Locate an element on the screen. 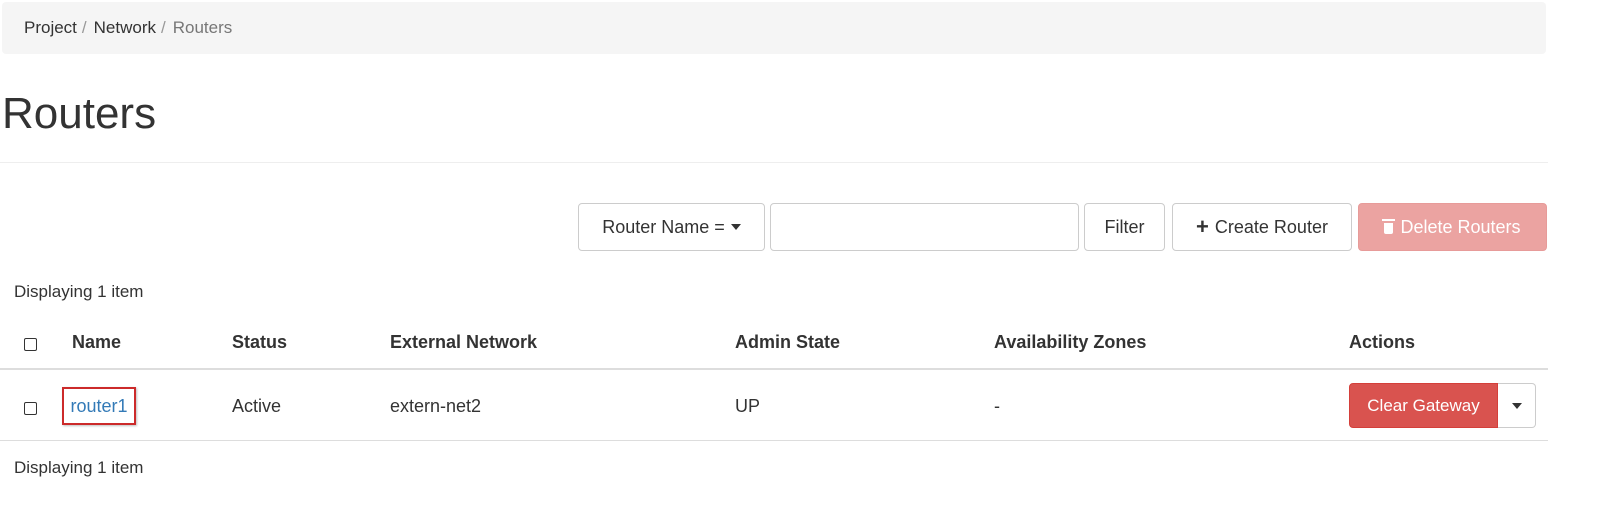 The image size is (1606, 506). column-header-actions: Actions is located at coordinates (1382, 342).